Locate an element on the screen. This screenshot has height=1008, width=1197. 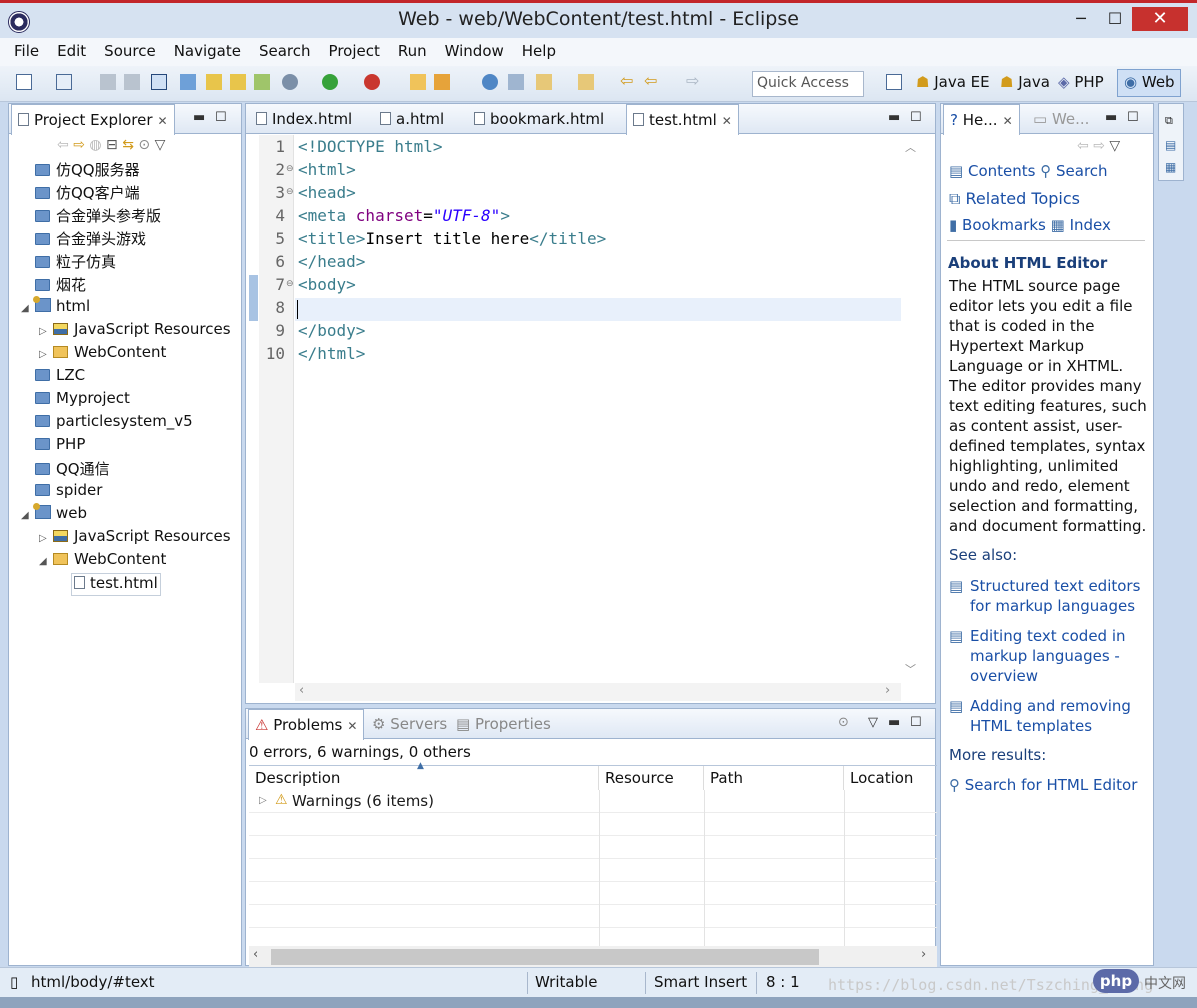
tab-help: ? He... ✕ is located at coordinates (981, 119).